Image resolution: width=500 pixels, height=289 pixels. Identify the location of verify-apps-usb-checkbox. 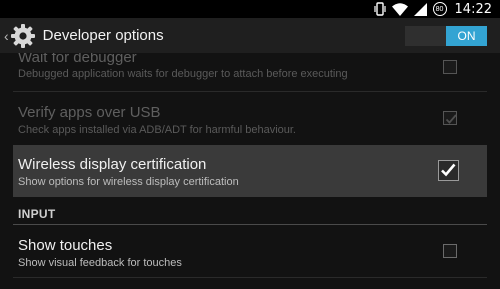
(450, 118).